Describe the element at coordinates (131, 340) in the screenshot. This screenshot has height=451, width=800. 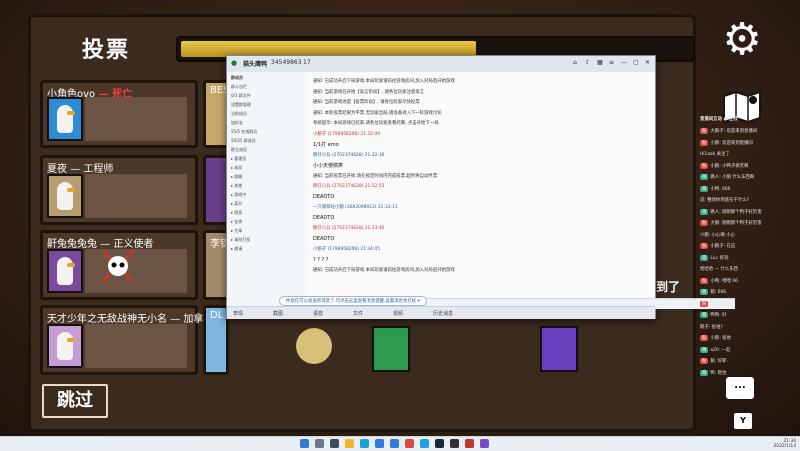
I see `player-card: 天才少年之无敌战神无小名 — 加拿大鹅` at that location.